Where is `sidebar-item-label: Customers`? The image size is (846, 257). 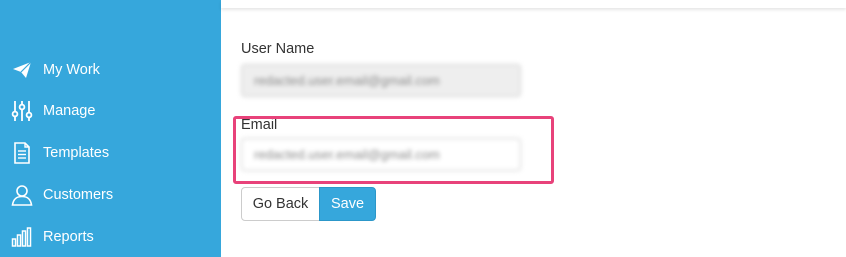 sidebar-item-label: Customers is located at coordinates (78, 195).